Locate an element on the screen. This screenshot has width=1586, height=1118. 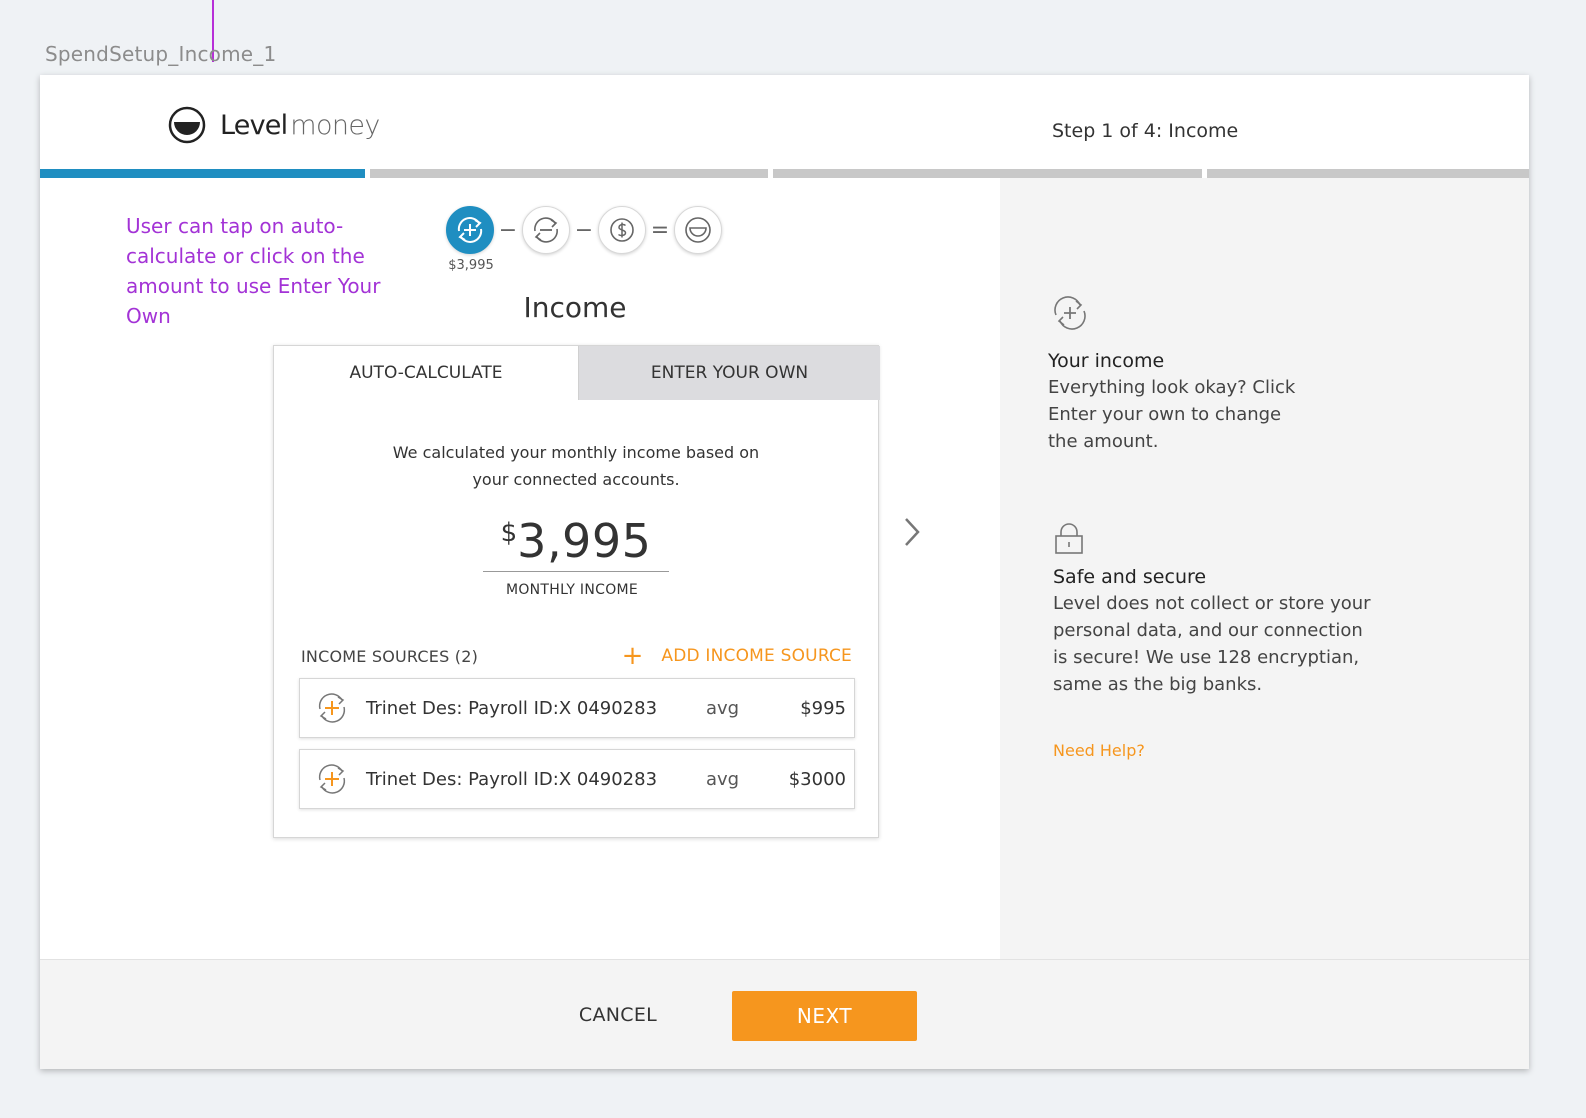
equation-minus-2: − is located at coordinates (584, 230).